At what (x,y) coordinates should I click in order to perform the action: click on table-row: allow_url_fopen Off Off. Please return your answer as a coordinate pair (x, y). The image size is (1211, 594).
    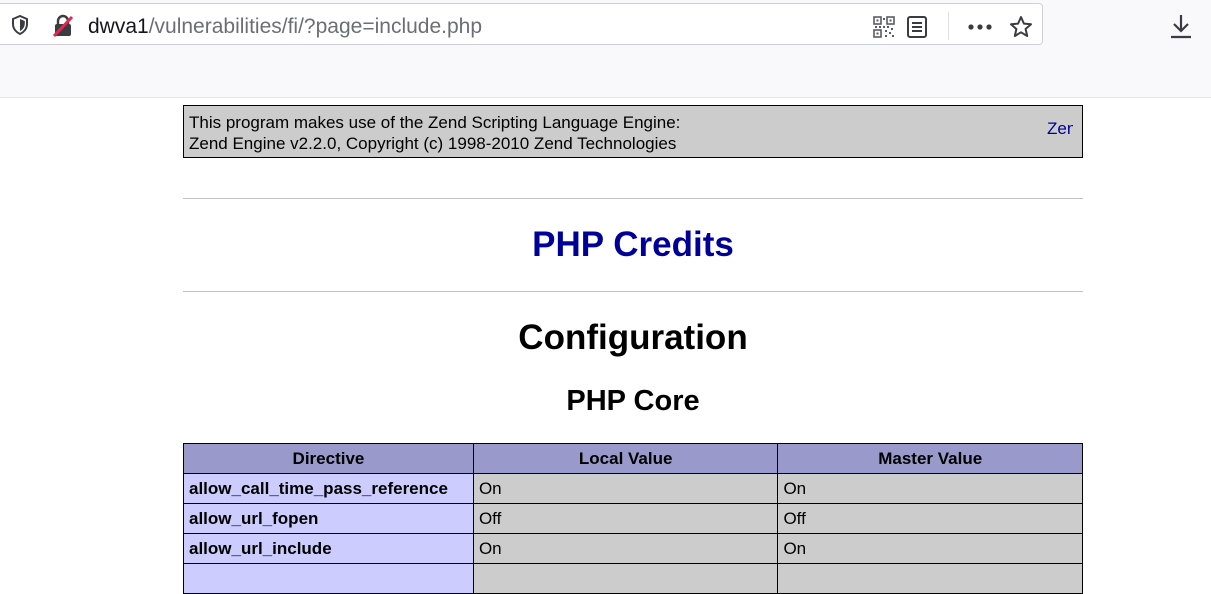
    Looking at the image, I should click on (633, 518).